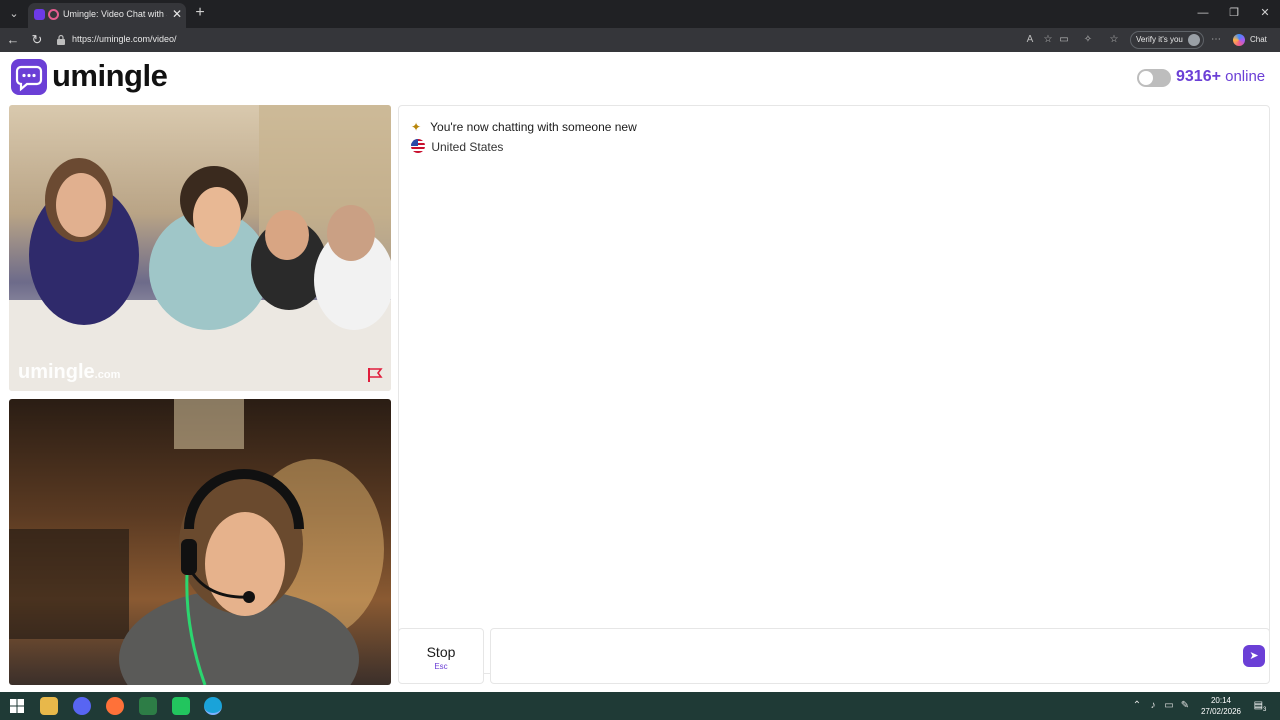 This screenshot has width=1280, height=720. I want to click on media-app-icon, so click(181, 706).